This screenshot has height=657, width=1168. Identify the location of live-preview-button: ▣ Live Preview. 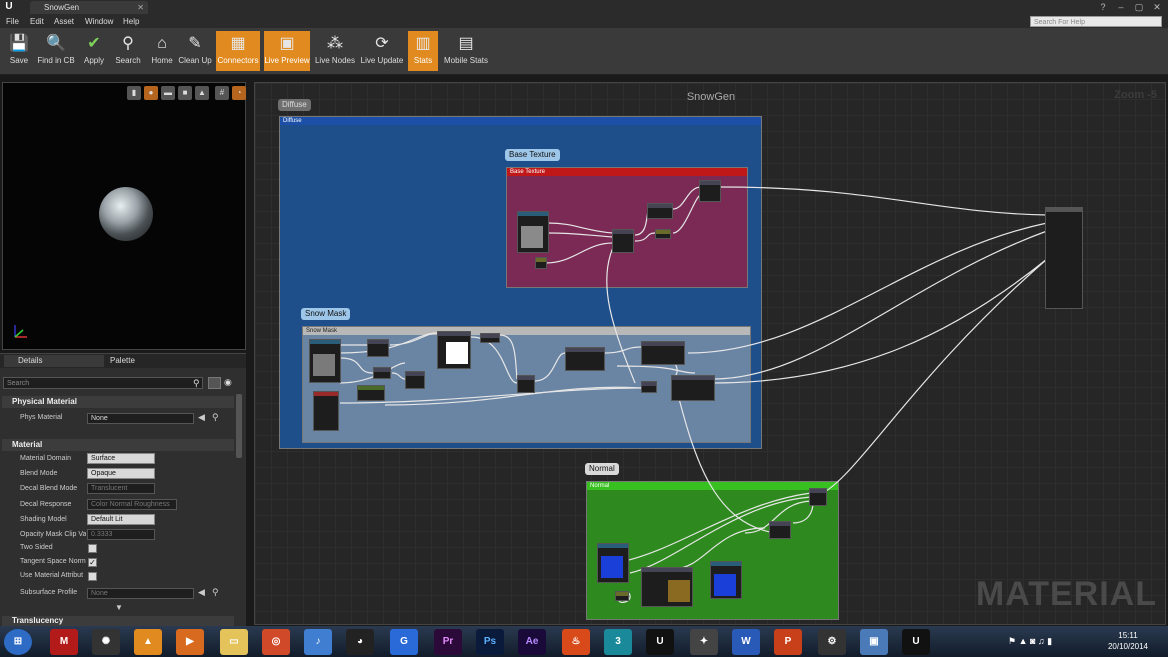
(287, 51).